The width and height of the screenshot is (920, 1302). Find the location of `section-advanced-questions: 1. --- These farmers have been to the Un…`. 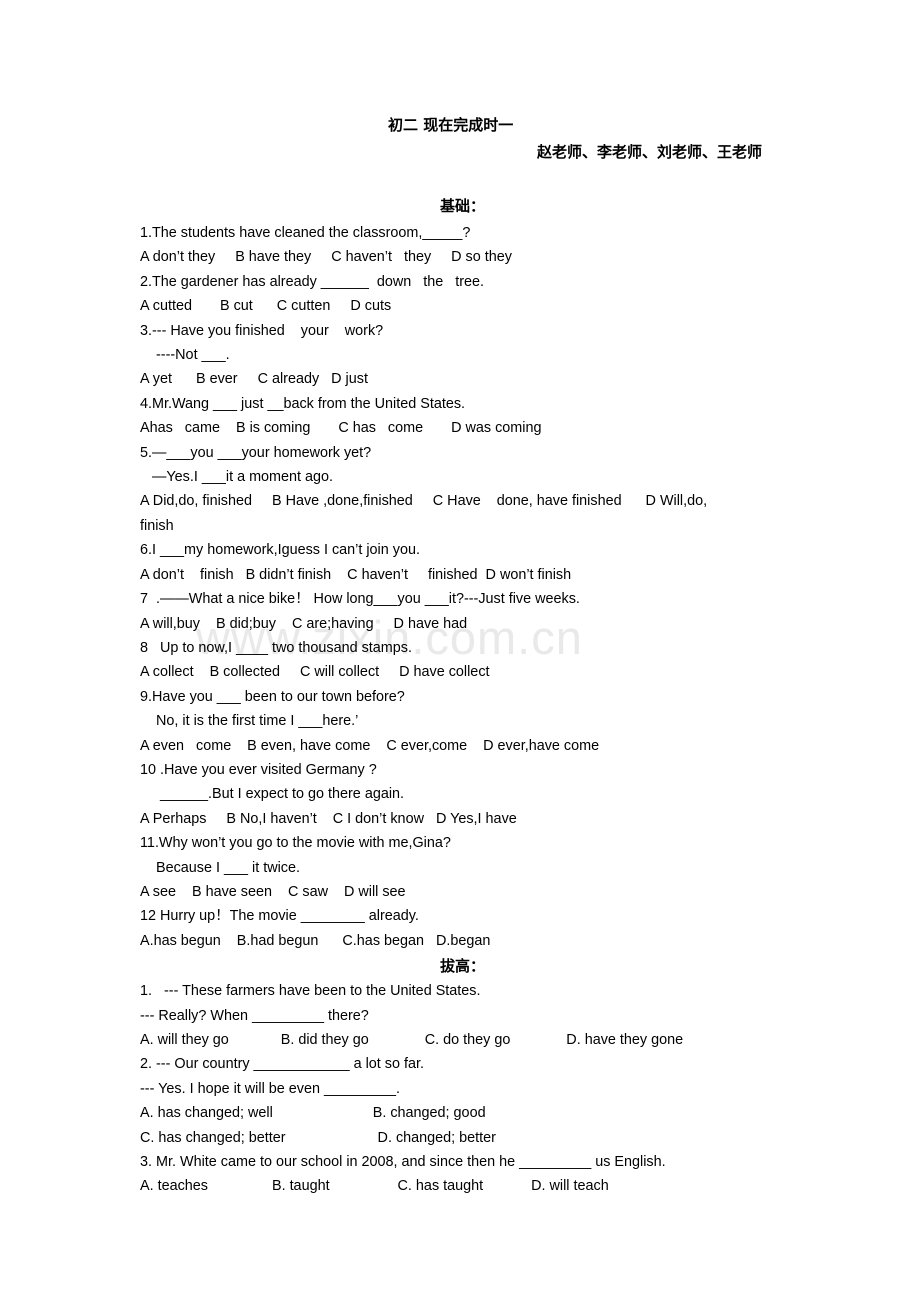

section-advanced-questions: 1. --- These farmers have been to the Un… is located at coordinates (510, 1089).